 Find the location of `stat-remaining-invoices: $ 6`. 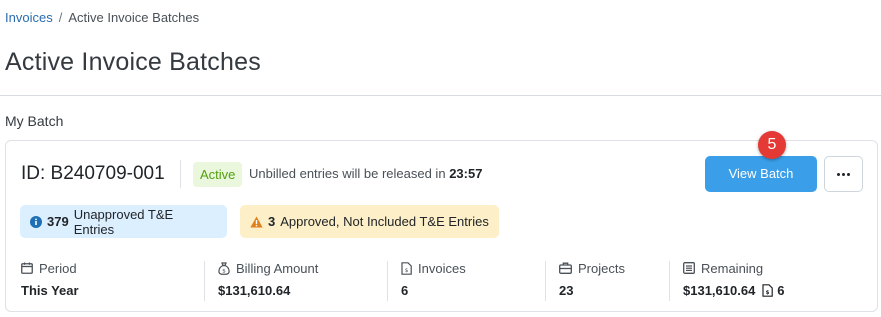

stat-remaining-invoices: $ 6 is located at coordinates (773, 290).